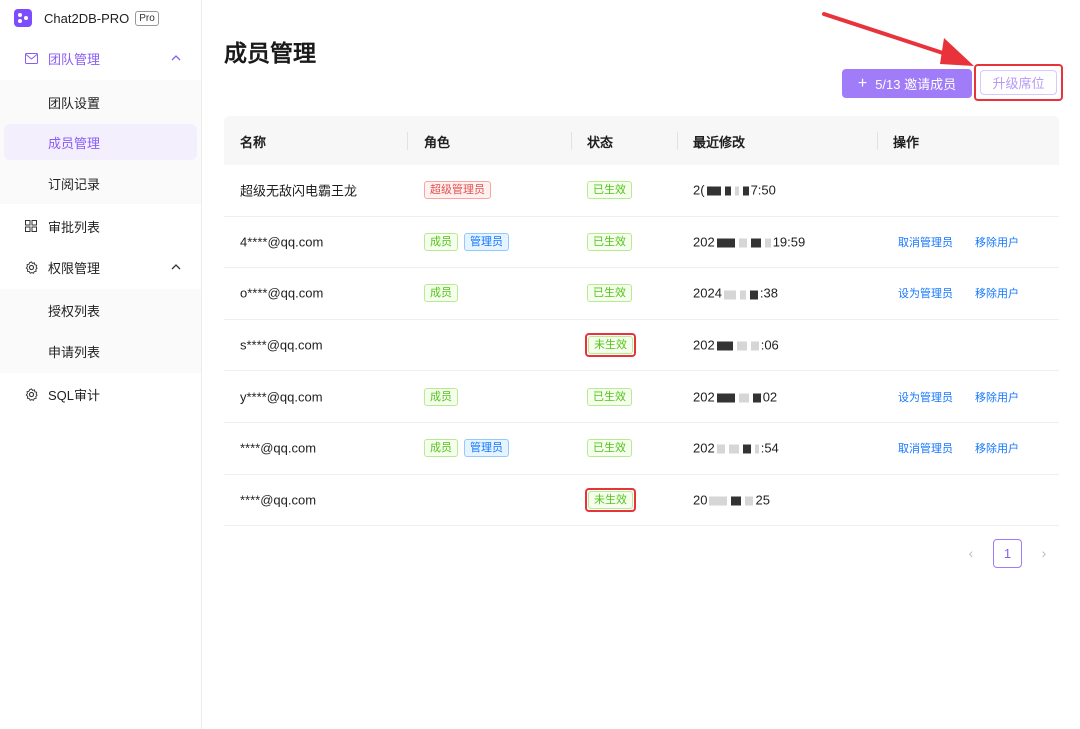  Describe the element at coordinates (641, 140) in the screenshot. I see `table-header: 名称 角色 状态 最近修改 操作` at that location.